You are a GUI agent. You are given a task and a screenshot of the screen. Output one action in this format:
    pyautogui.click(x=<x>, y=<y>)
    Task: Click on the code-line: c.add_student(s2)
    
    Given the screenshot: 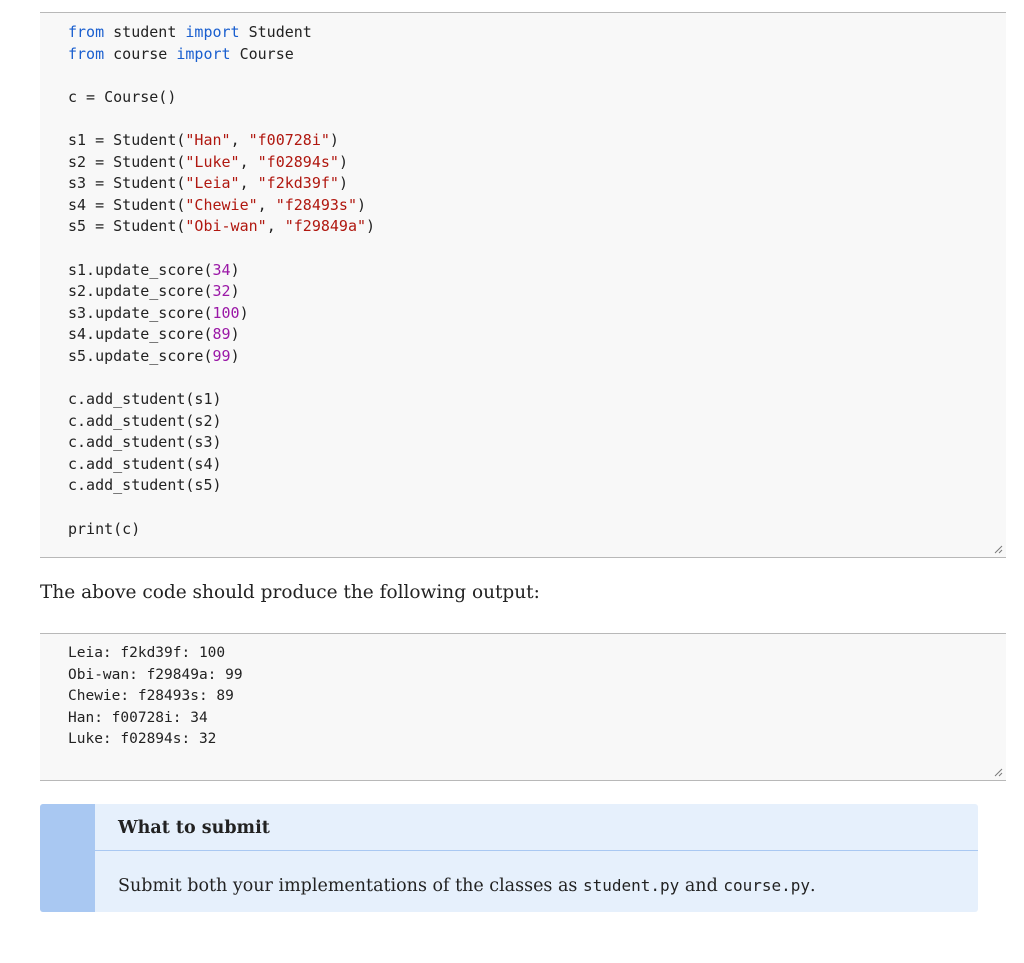 What is the action you would take?
    pyautogui.click(x=145, y=421)
    